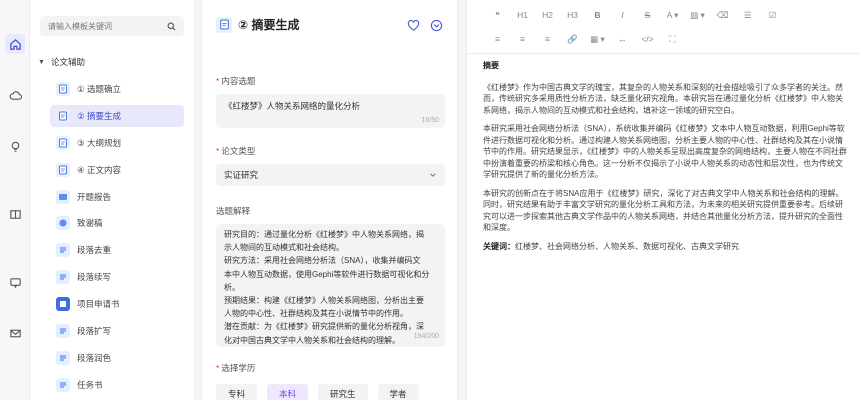 The image size is (860, 400). I want to click on bold-button: B, so click(597, 15).